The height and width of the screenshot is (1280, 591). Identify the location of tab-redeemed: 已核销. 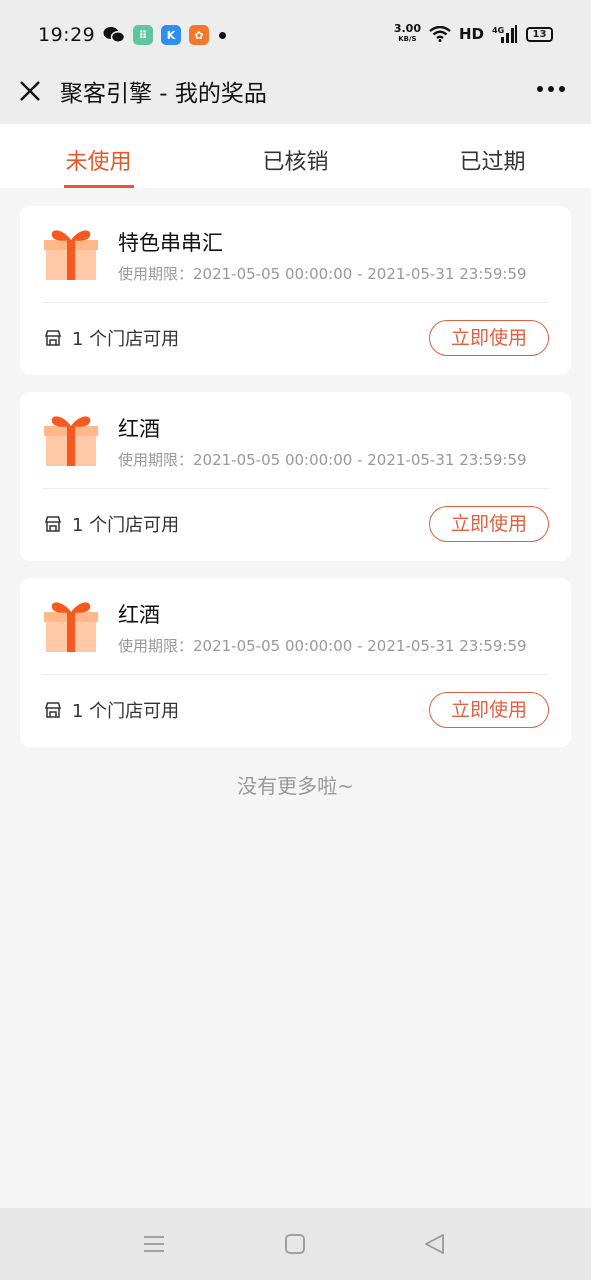
(295, 156).